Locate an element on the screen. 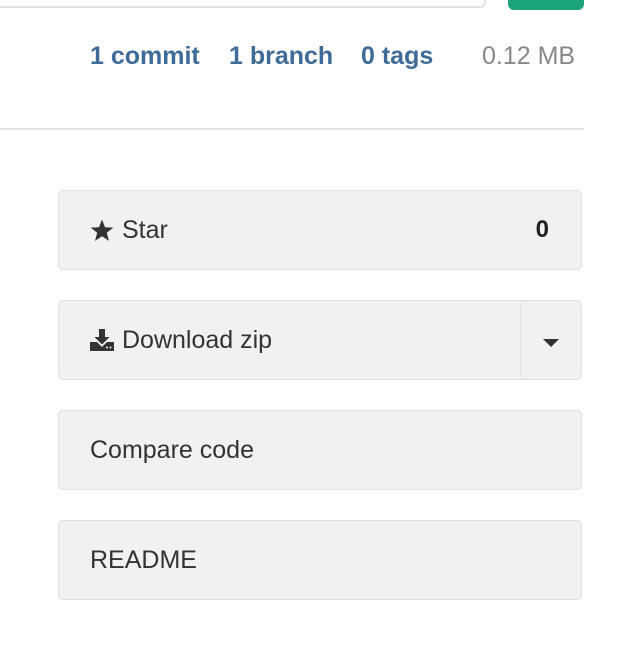 Image resolution: width=634 pixels, height=648 pixels. clone-url-input is located at coordinates (243, 4).